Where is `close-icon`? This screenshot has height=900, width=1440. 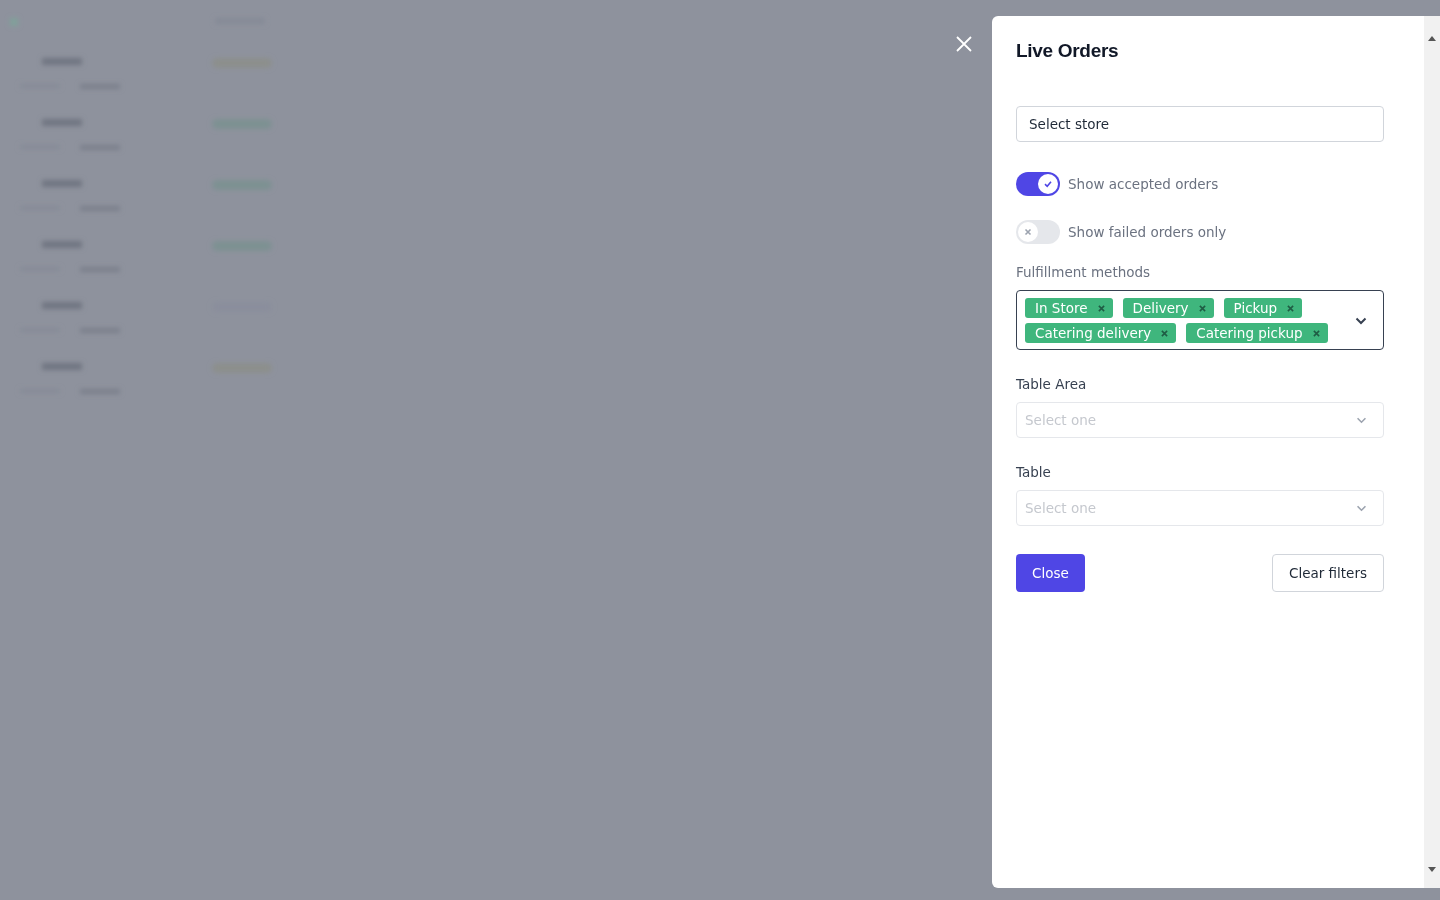
close-icon is located at coordinates (964, 44).